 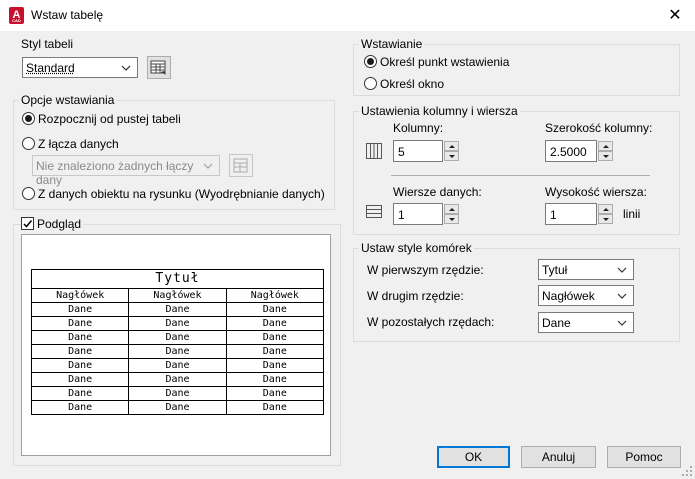 What do you see at coordinates (401, 215) in the screenshot?
I see `data-rows-value: 1` at bounding box center [401, 215].